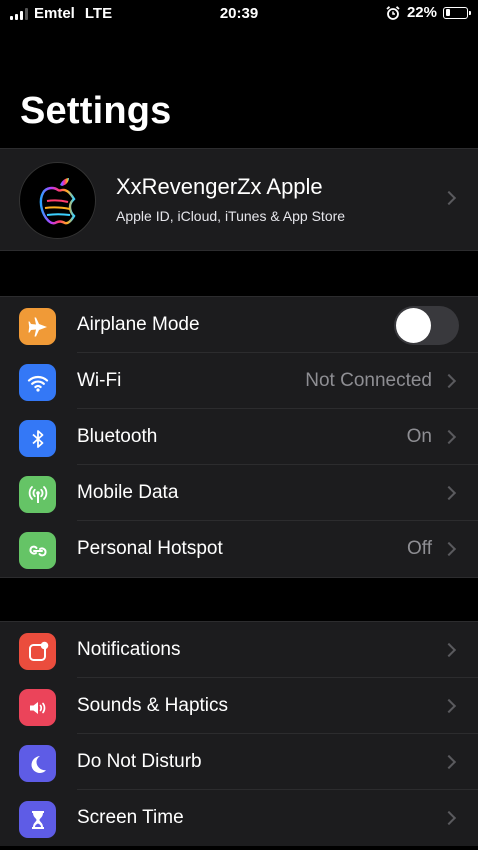  What do you see at coordinates (37, 438) in the screenshot?
I see `bluetooth-icon` at bounding box center [37, 438].